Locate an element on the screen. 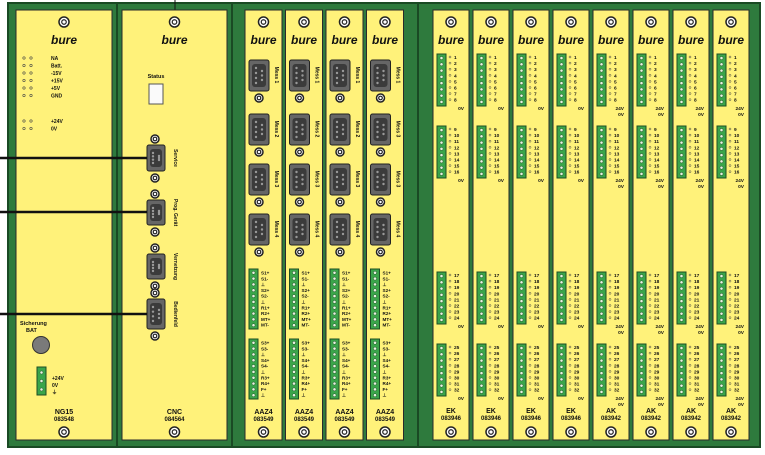  channel-label: 24 is located at coordinates (457, 319).